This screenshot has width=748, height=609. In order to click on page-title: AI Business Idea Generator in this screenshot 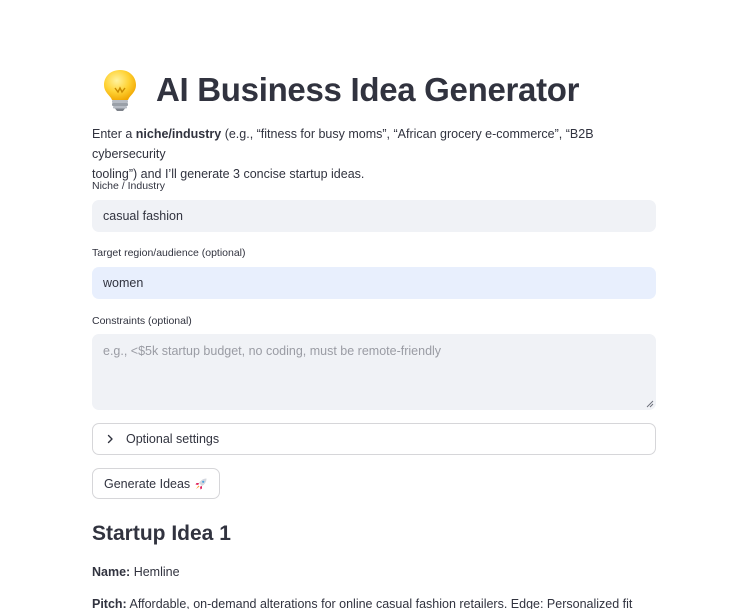, I will do `click(335, 90)`.